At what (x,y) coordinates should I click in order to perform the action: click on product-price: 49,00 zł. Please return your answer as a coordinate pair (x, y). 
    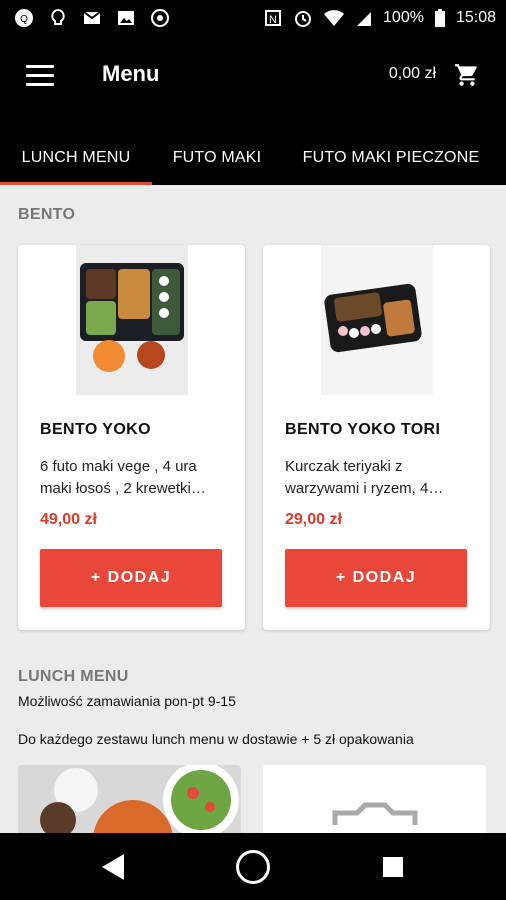
    Looking at the image, I should click on (68, 519).